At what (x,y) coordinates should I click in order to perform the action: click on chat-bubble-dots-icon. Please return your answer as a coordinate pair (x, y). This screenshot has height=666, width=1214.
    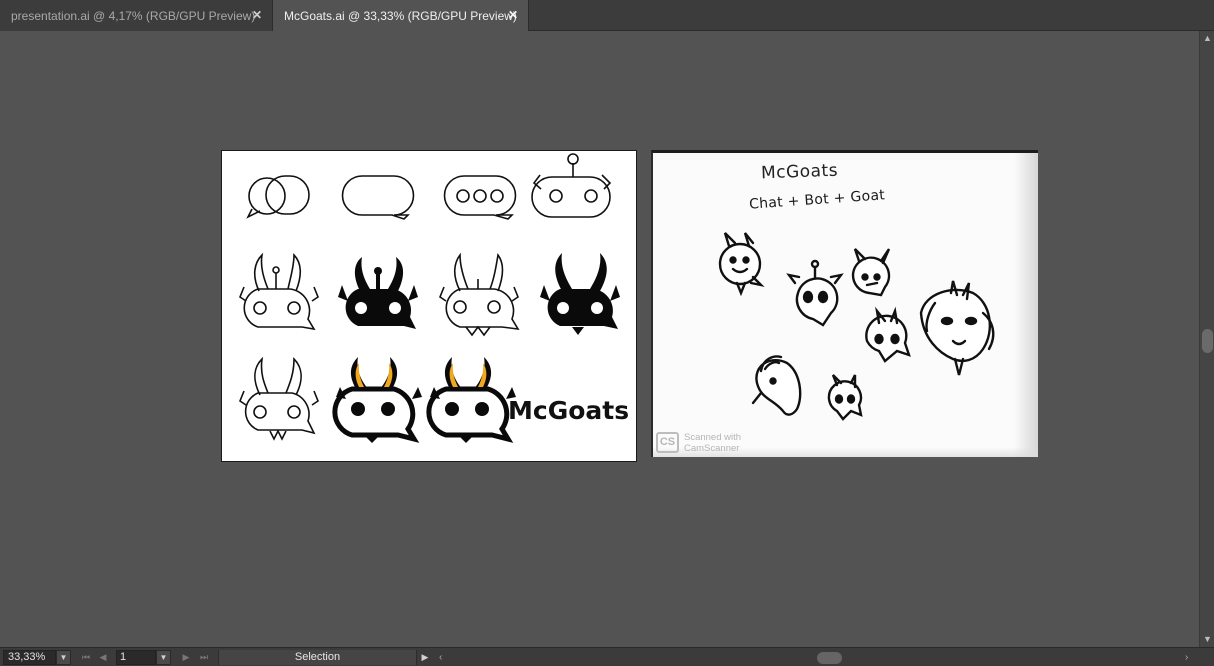
    Looking at the image, I should click on (480, 197).